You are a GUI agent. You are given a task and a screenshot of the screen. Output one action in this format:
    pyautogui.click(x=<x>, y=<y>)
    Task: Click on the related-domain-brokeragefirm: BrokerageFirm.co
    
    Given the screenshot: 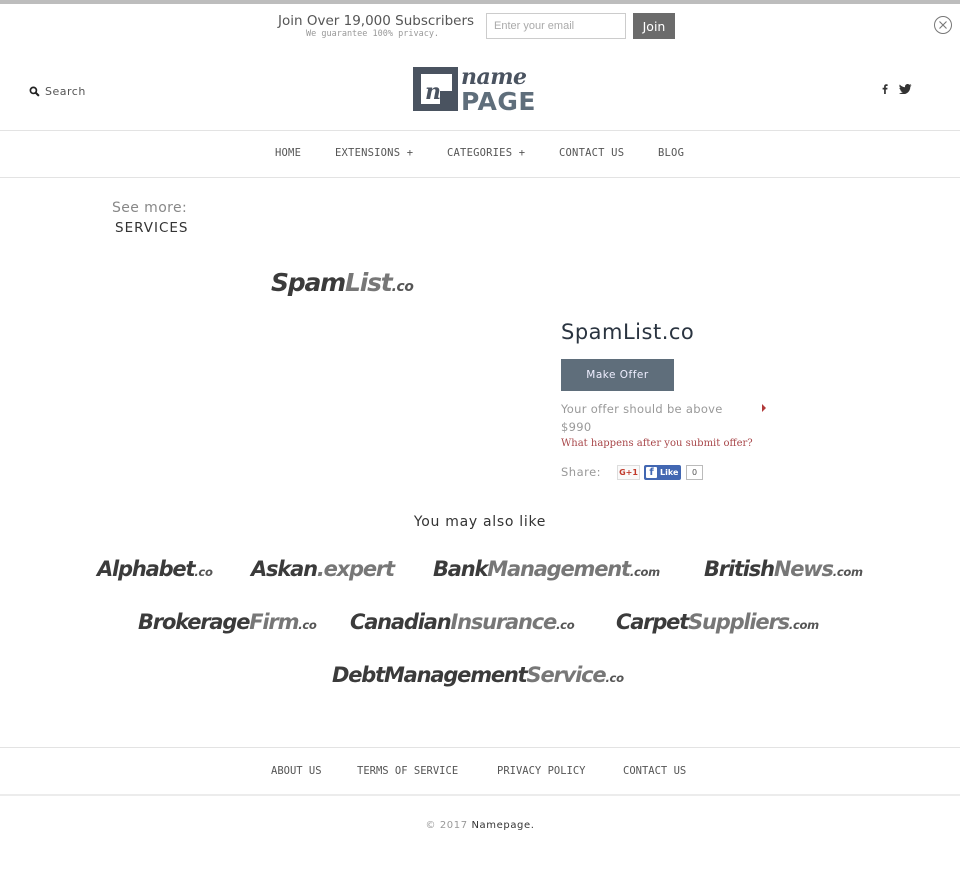 What is the action you would take?
    pyautogui.click(x=227, y=622)
    